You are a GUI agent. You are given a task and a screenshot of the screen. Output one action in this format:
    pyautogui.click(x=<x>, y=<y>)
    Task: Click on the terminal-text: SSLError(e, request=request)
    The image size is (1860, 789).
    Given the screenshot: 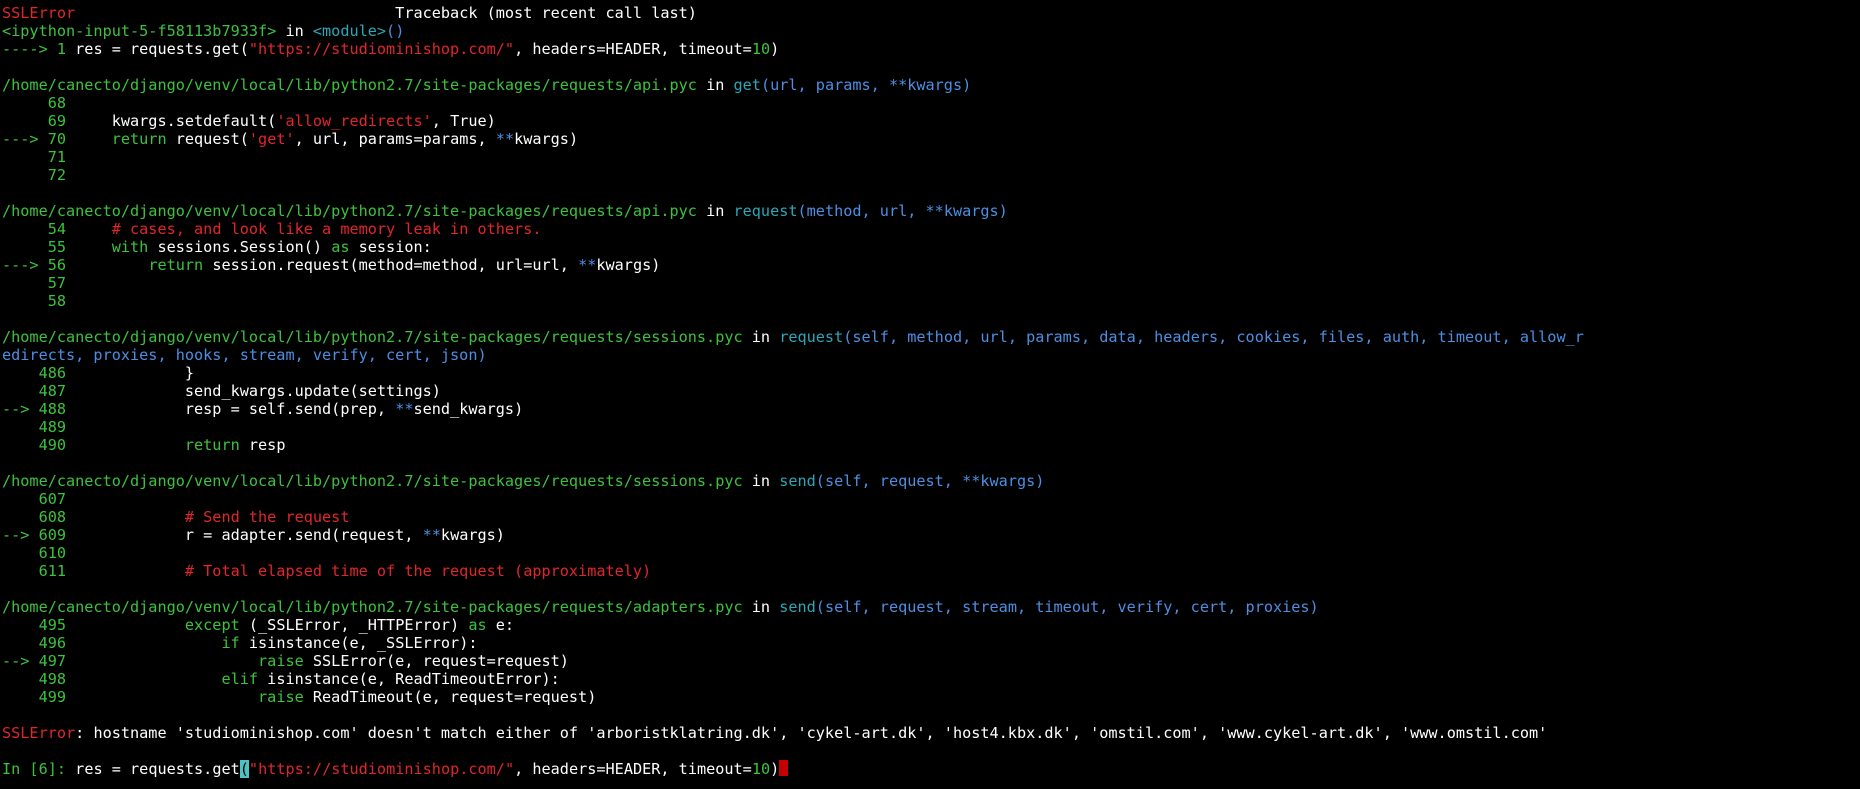 What is the action you would take?
    pyautogui.click(x=436, y=661)
    